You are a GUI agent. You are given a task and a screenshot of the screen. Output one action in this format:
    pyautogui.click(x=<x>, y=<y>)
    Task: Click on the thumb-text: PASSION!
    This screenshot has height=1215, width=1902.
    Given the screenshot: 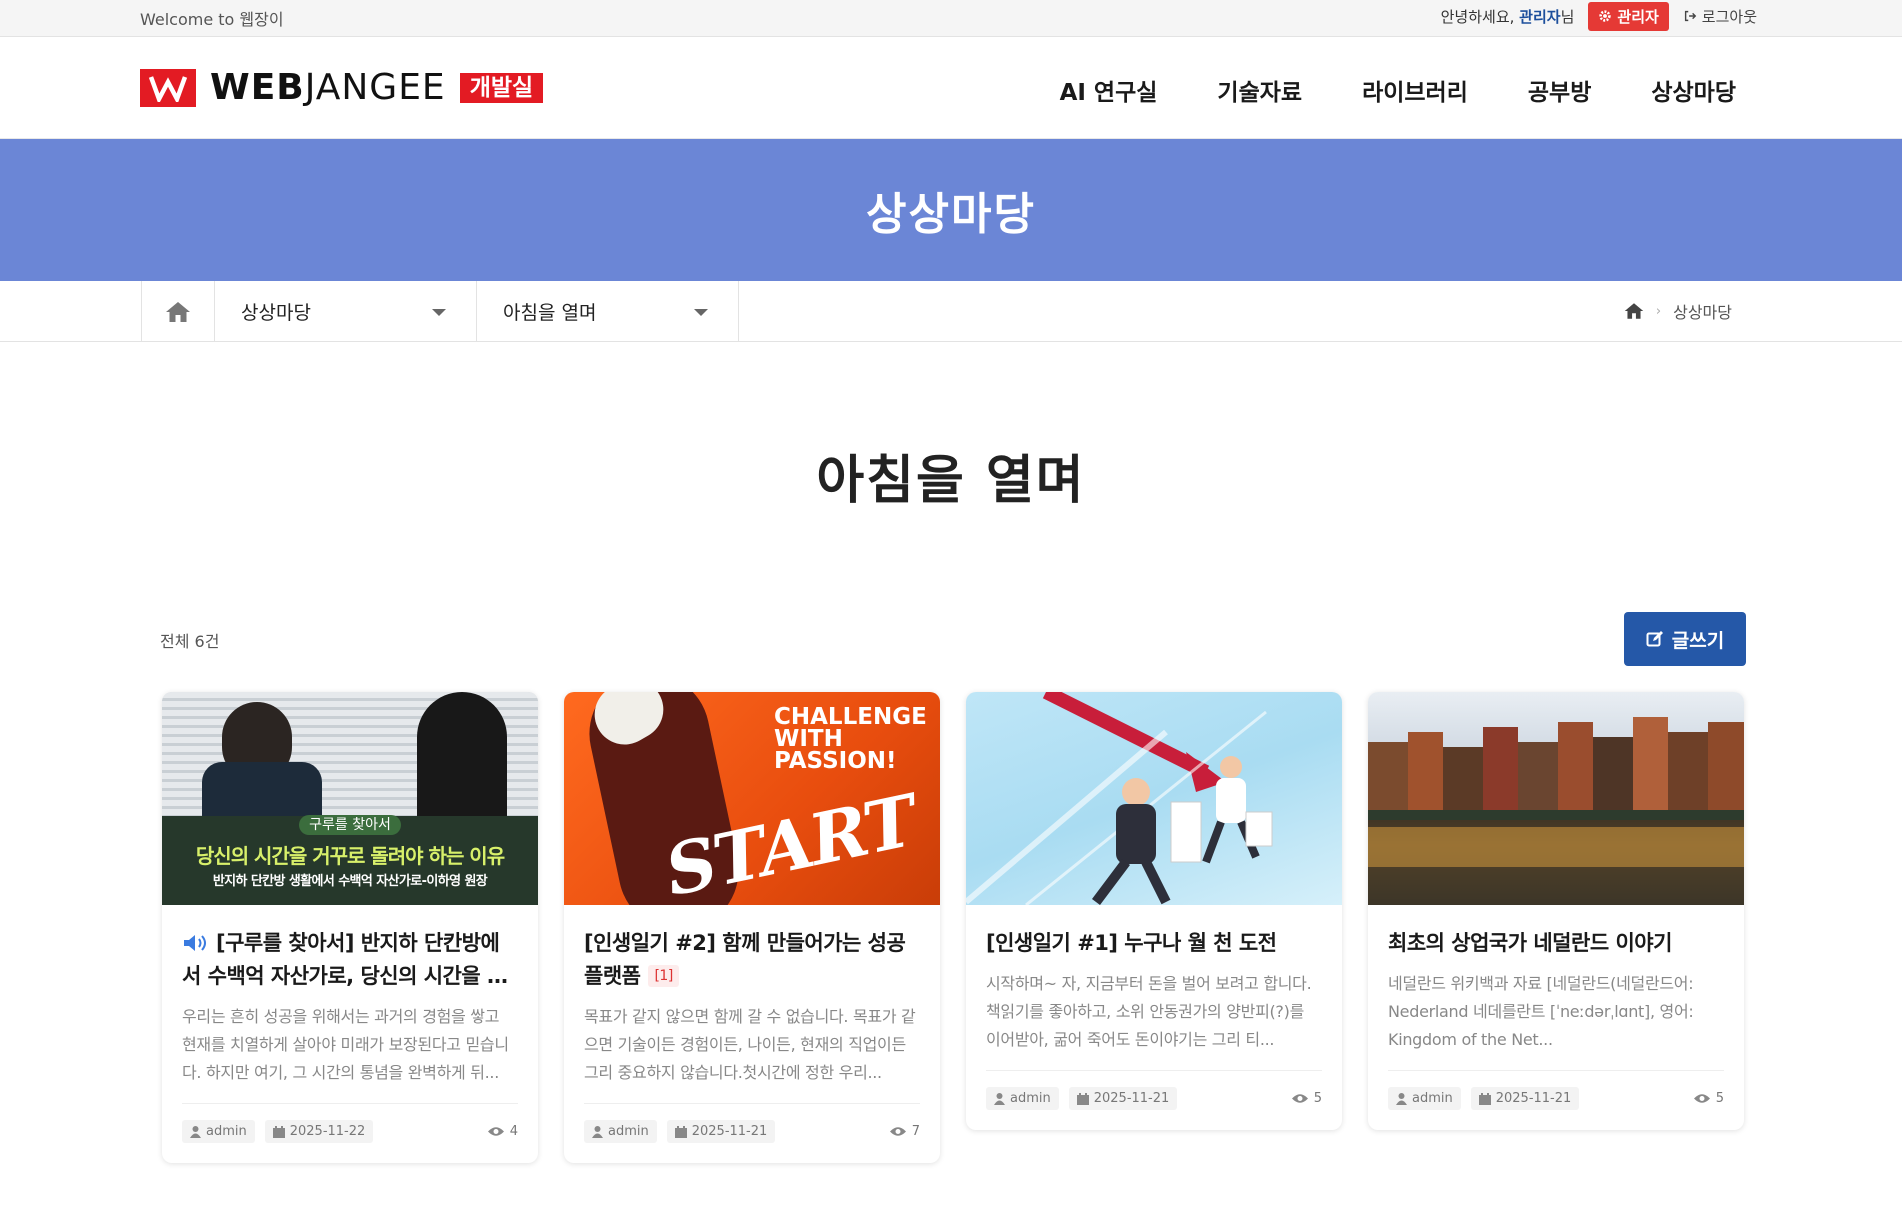 What is the action you would take?
    pyautogui.click(x=835, y=761)
    